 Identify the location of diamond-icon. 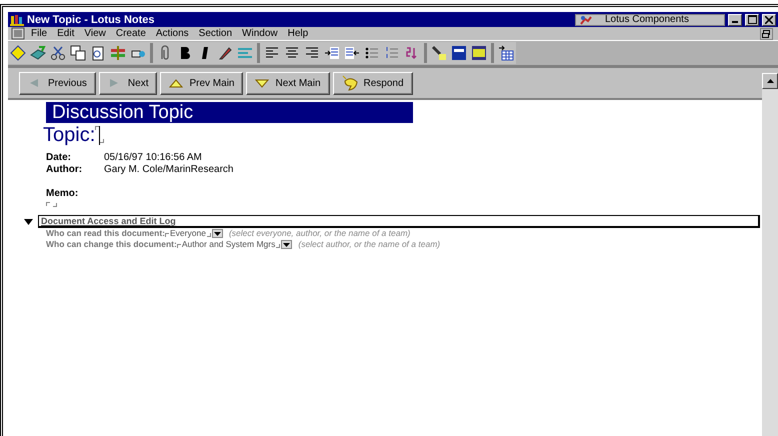
(18, 53).